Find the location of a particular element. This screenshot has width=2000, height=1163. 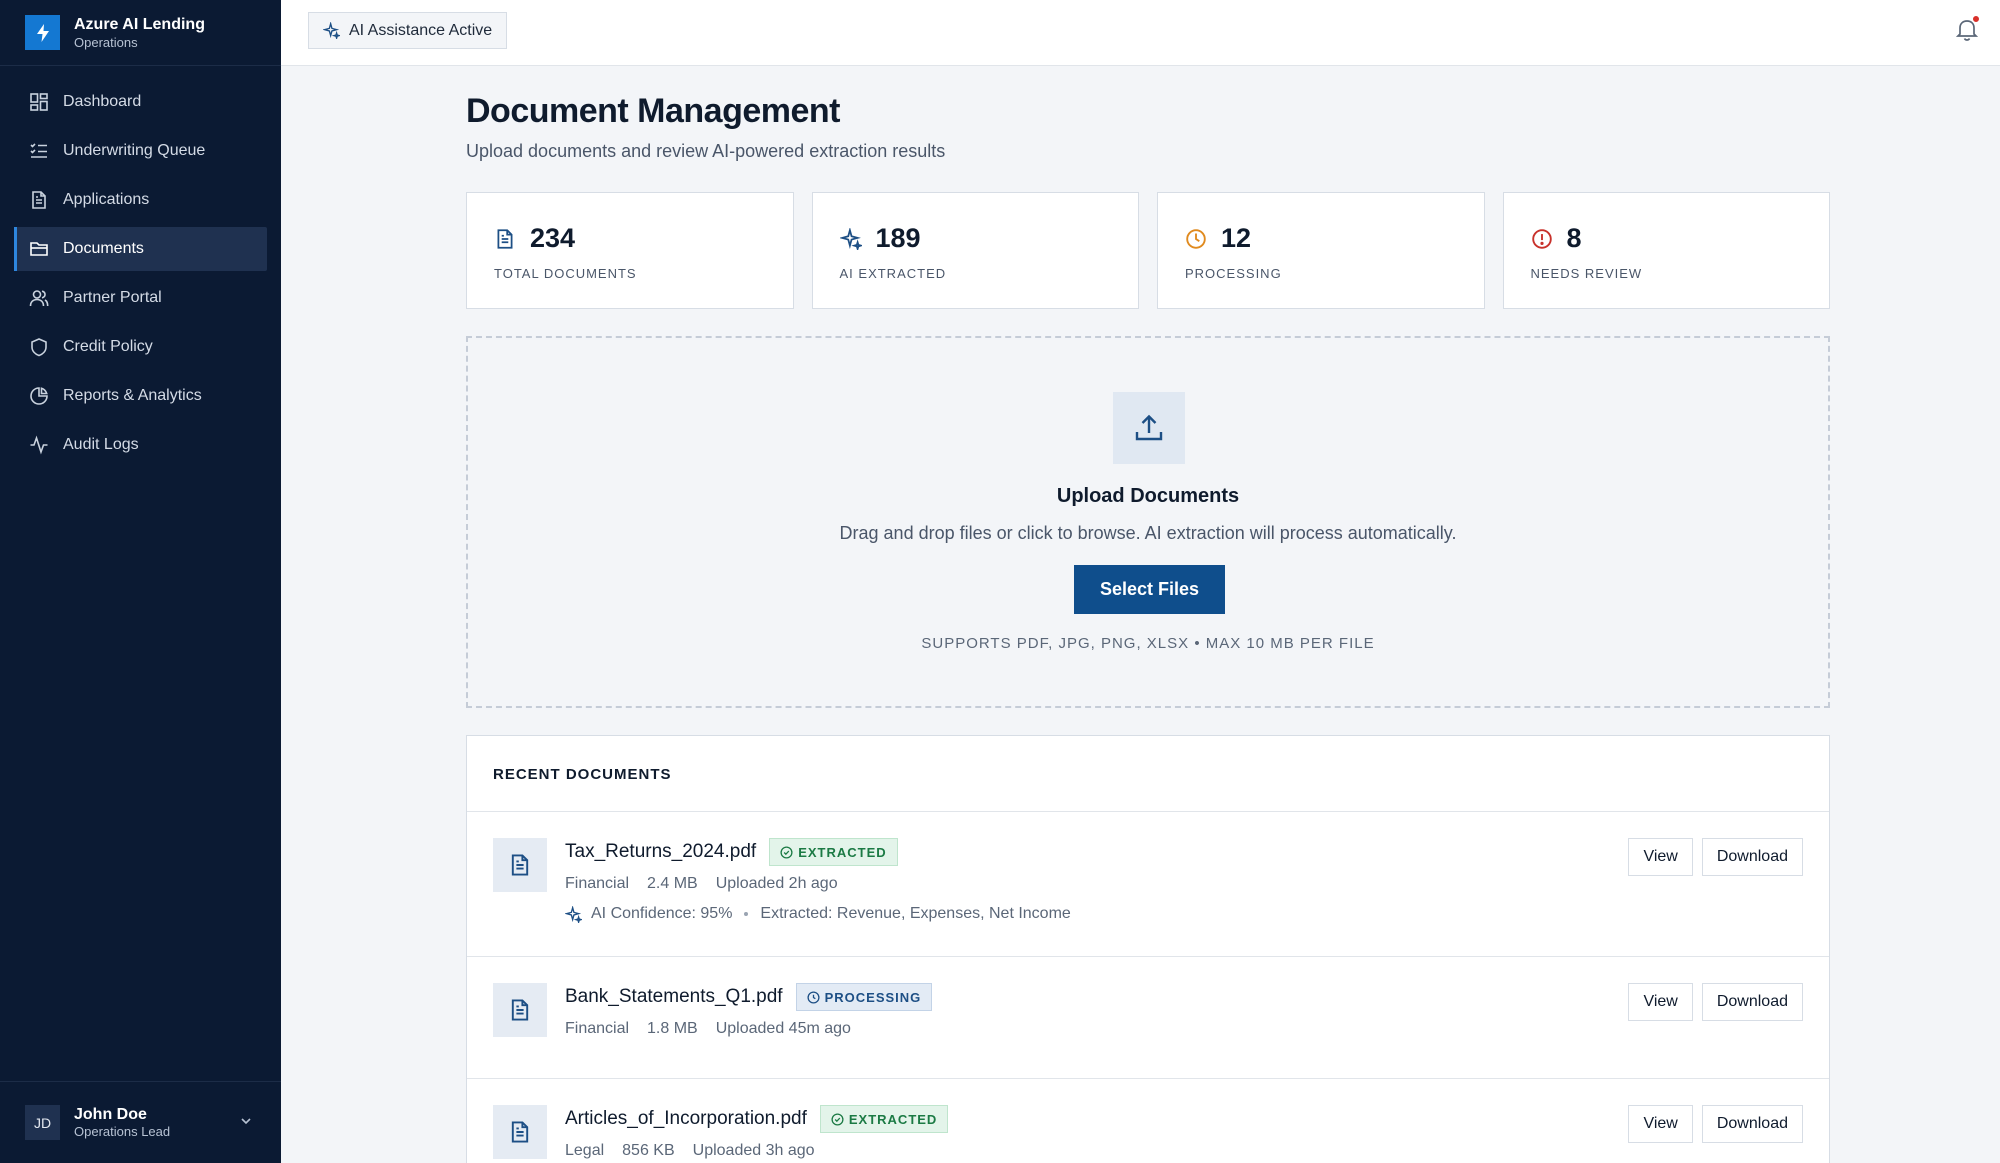

document-uploaded: Uploaded 3h ago is located at coordinates (753, 1150).